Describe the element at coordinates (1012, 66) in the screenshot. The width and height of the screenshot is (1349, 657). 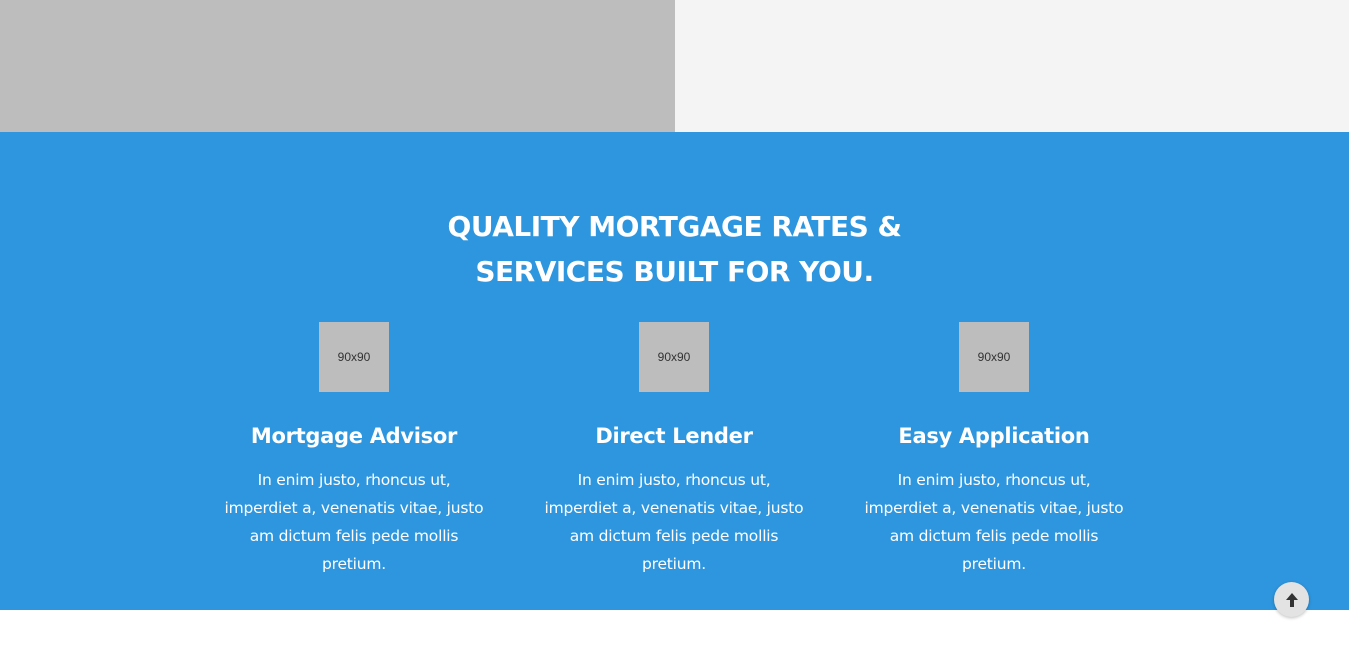
I see `top-right-panel` at that location.